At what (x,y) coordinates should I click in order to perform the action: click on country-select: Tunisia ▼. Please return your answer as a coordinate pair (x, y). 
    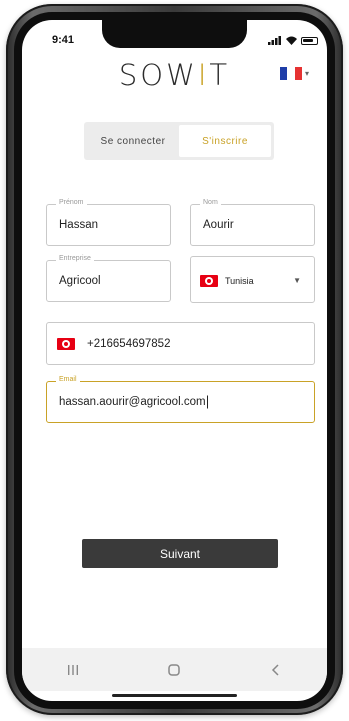
    Looking at the image, I should click on (252, 279).